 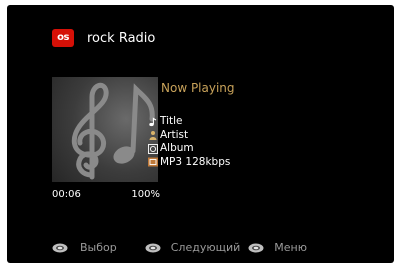 I want to click on disc-icon, so click(x=153, y=148).